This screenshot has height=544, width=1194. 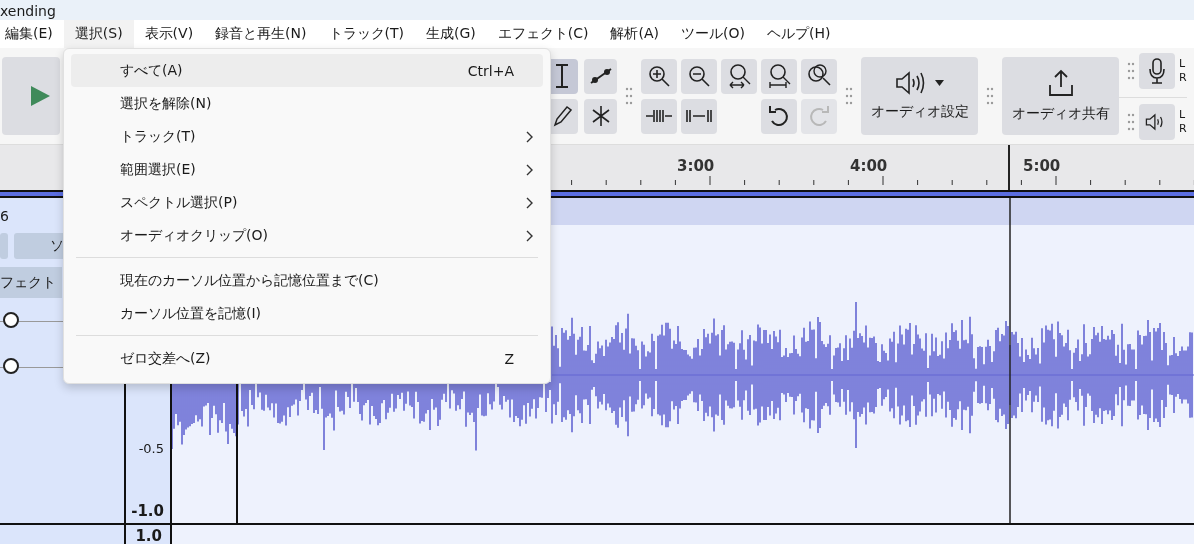 What do you see at coordinates (151, 449) in the screenshot?
I see `scale-label: -0.5` at bounding box center [151, 449].